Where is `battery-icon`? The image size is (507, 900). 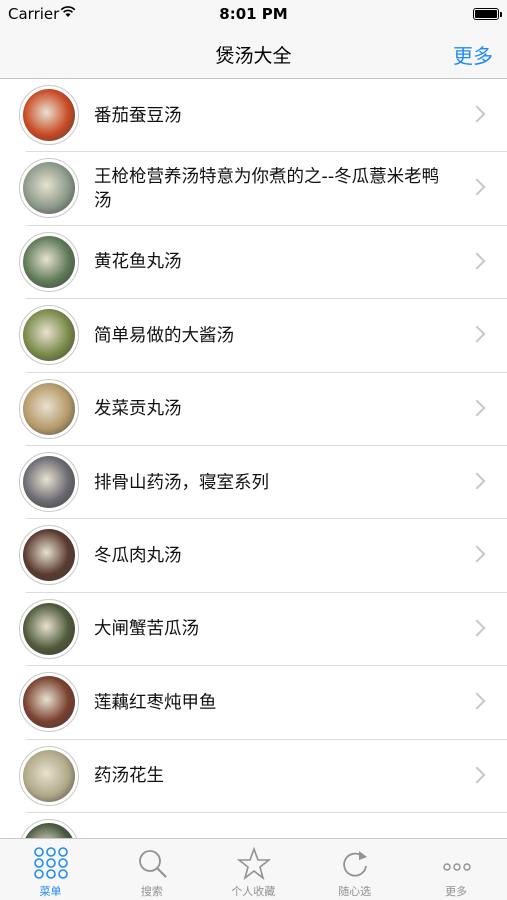 battery-icon is located at coordinates (487, 14).